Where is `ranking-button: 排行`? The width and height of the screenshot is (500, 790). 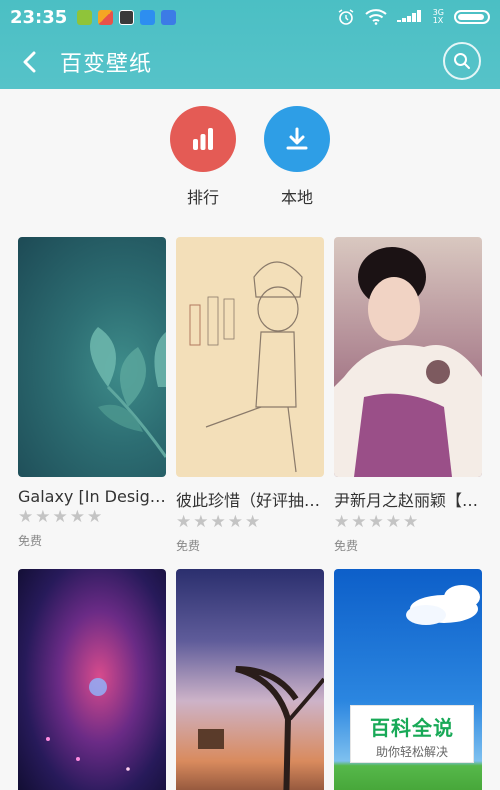 ranking-button: 排行 is located at coordinates (203, 157).